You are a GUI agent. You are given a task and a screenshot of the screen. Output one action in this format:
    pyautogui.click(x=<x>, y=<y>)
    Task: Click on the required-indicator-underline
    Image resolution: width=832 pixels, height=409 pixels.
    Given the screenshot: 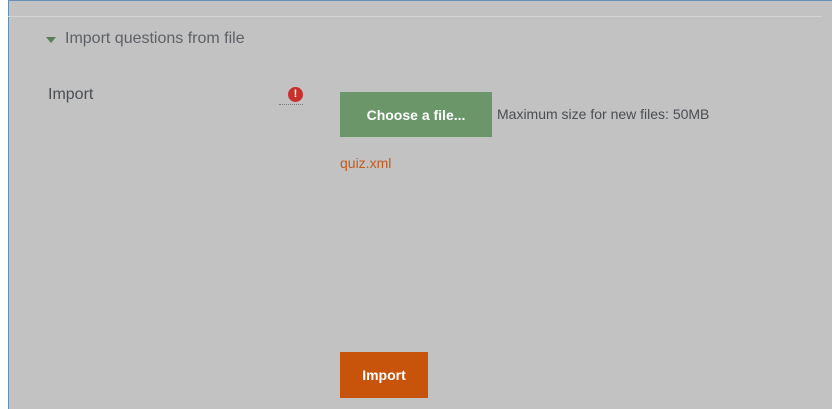 What is the action you would take?
    pyautogui.click(x=291, y=104)
    